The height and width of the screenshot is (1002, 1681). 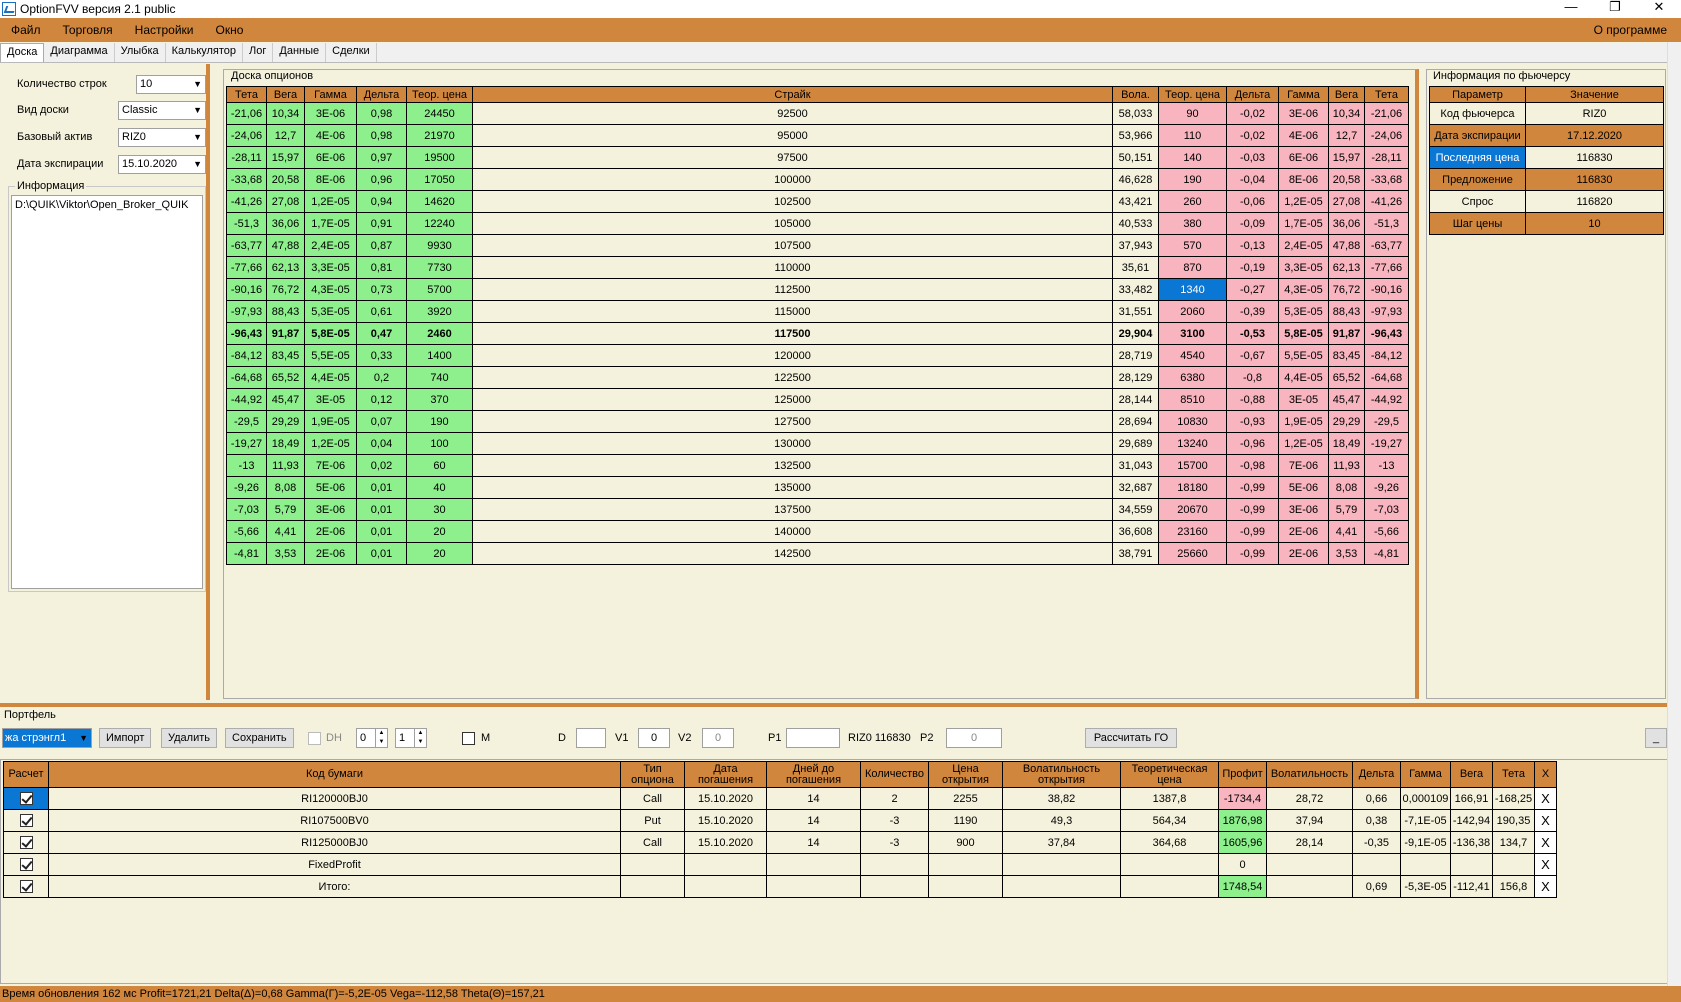 I want to click on board-cell: 740, so click(x=439, y=377).